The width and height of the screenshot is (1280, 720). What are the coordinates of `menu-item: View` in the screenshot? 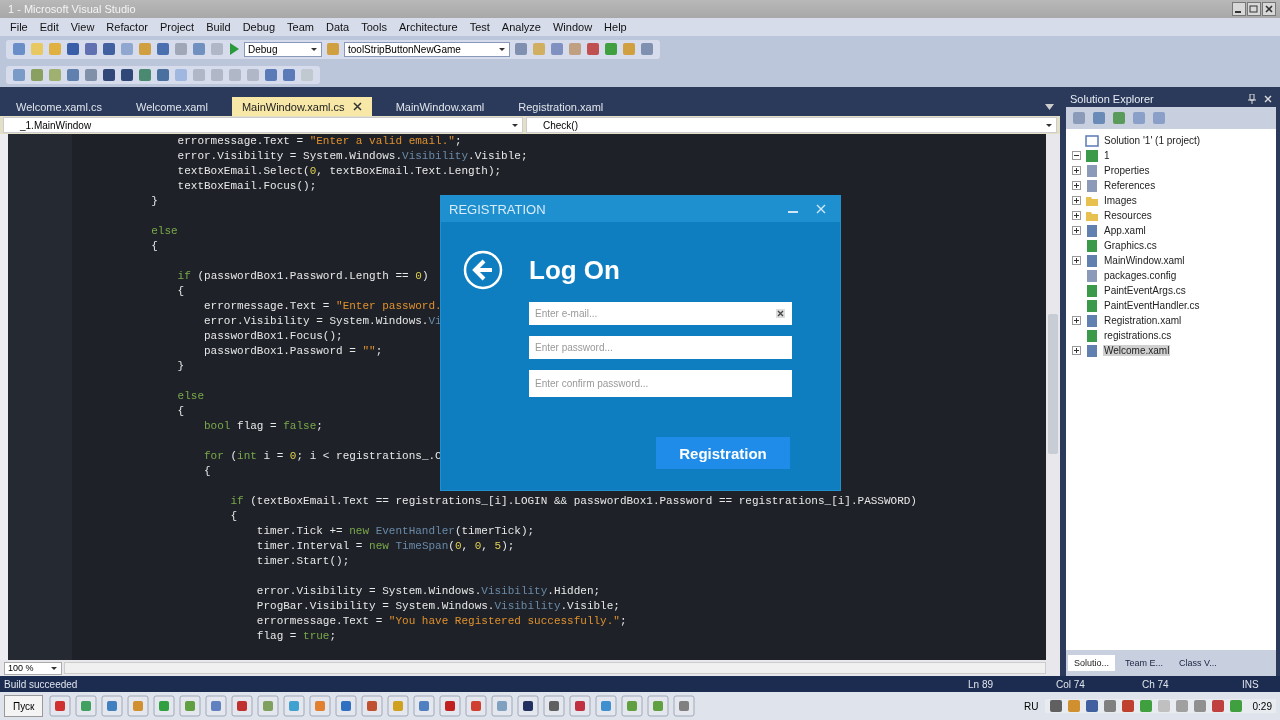 It's located at (82, 27).